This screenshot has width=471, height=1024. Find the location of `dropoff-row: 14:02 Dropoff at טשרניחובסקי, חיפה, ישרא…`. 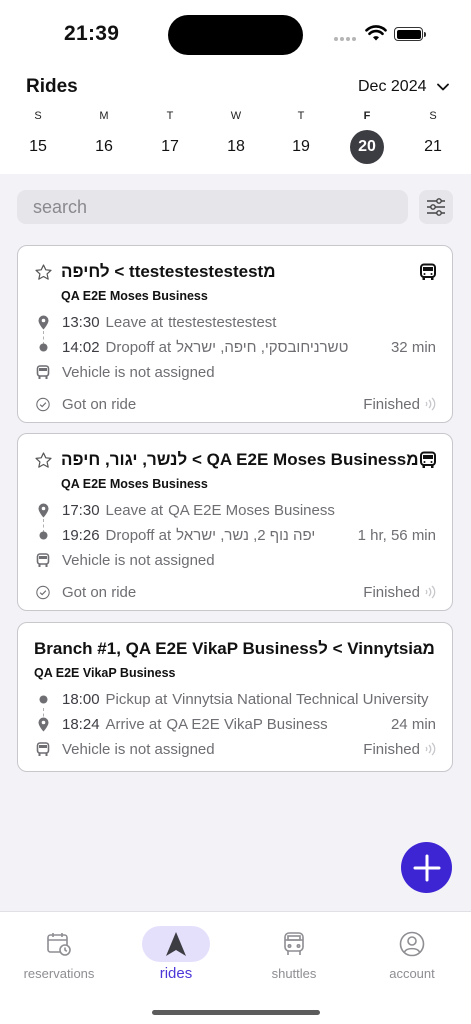

dropoff-row: 14:02 Dropoff at טשרניחובסקי, חיפה, ישרא… is located at coordinates (236, 347).